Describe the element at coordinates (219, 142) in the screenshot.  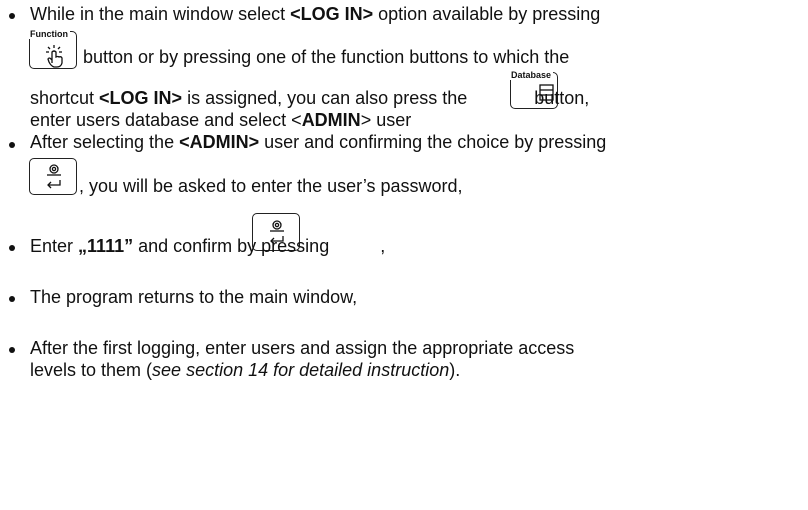
I see `admin-user: <ADMIN>` at that location.